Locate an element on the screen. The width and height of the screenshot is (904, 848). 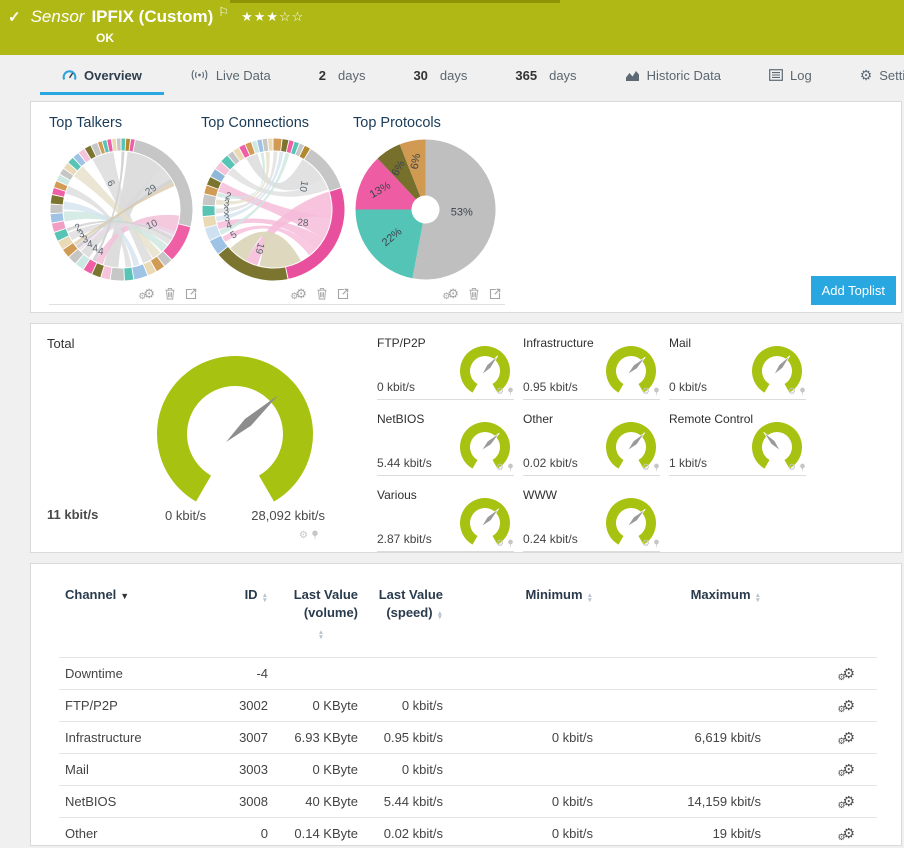
total-label: Total is located at coordinates (61, 343).